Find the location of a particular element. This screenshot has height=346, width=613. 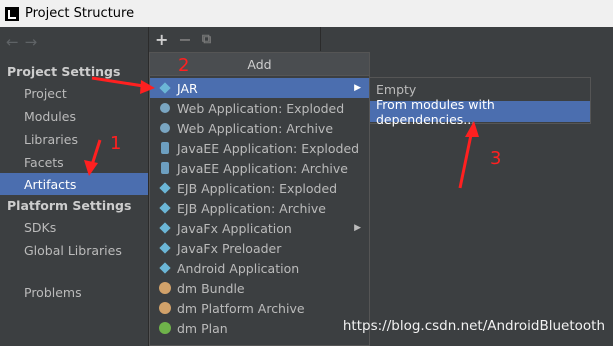

menu-item-label: JavaFx Preloader is located at coordinates (229, 248).